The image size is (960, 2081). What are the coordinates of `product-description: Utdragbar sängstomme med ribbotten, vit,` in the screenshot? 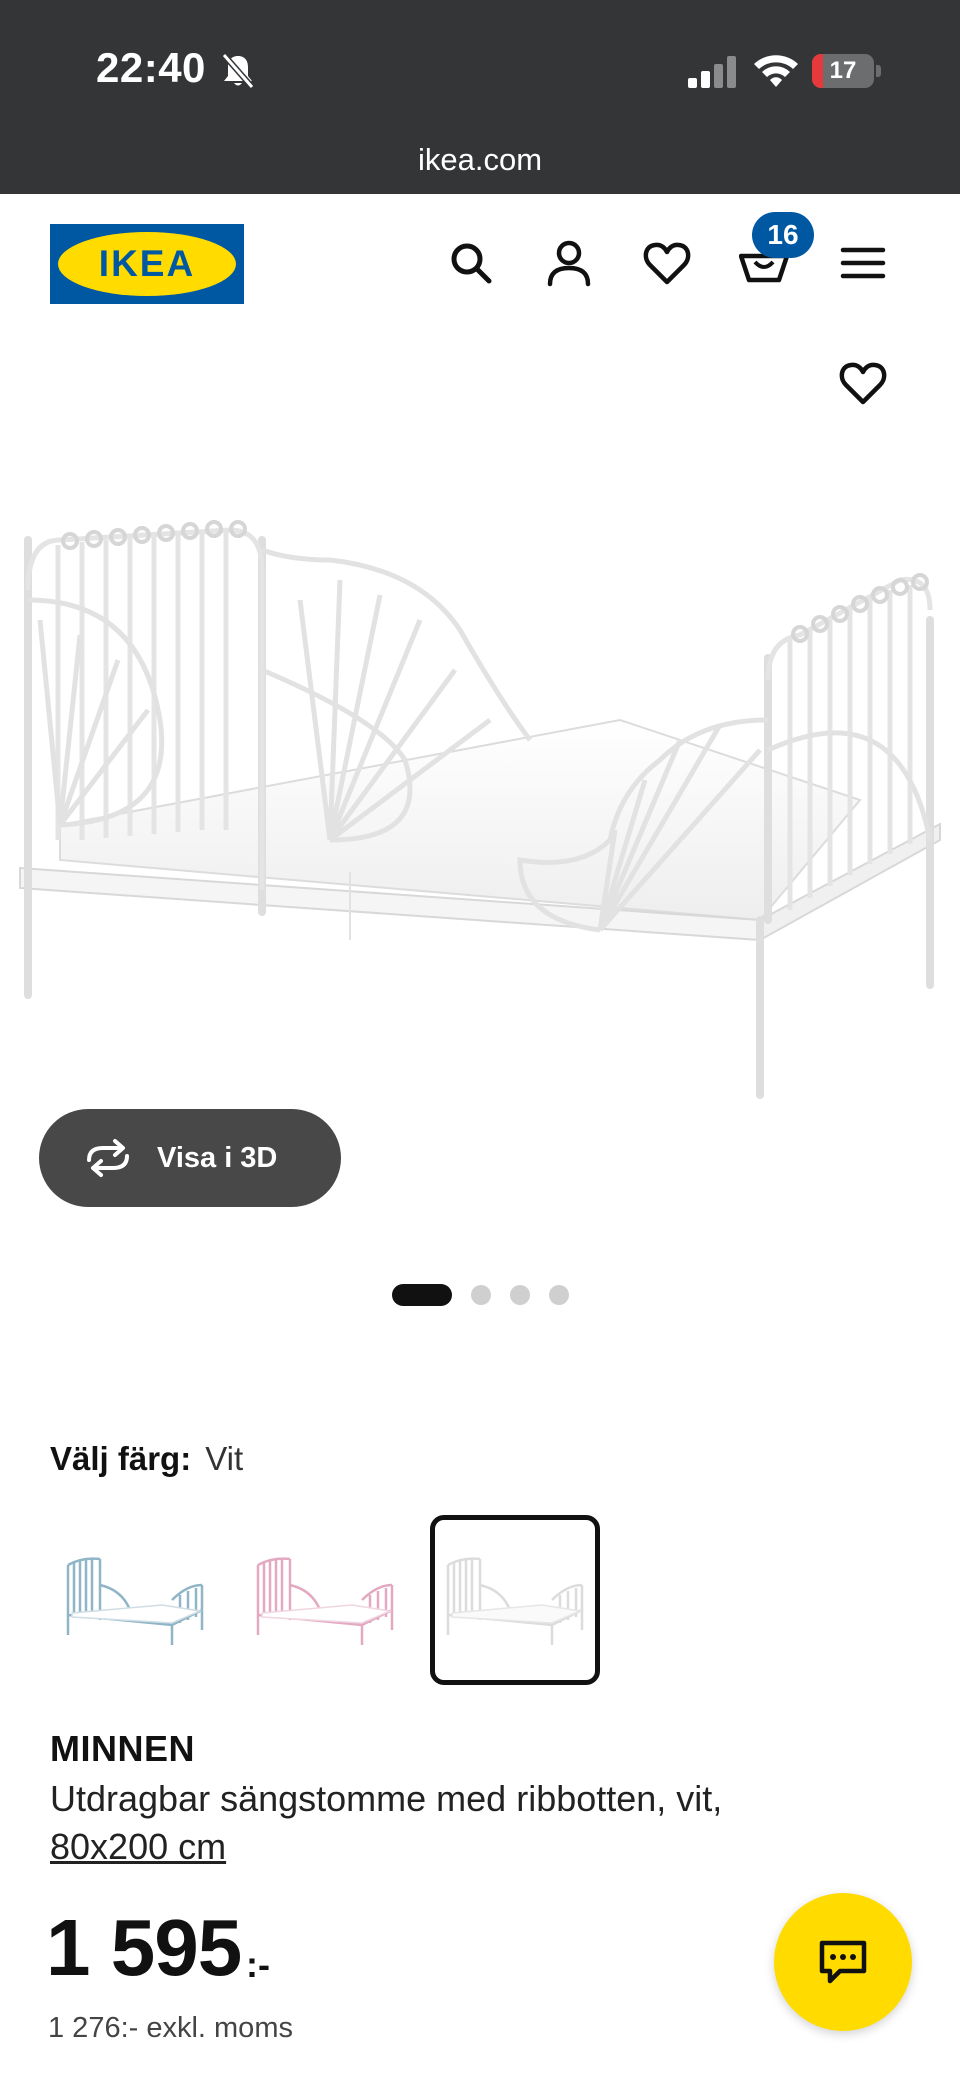 It's located at (386, 1798).